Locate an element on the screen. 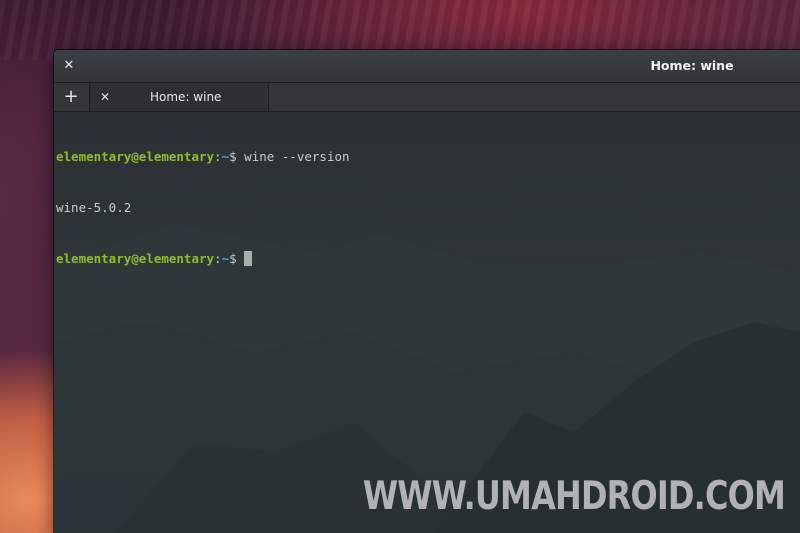 The width and height of the screenshot is (800, 533). window-title: Home: wine is located at coordinates (692, 65).